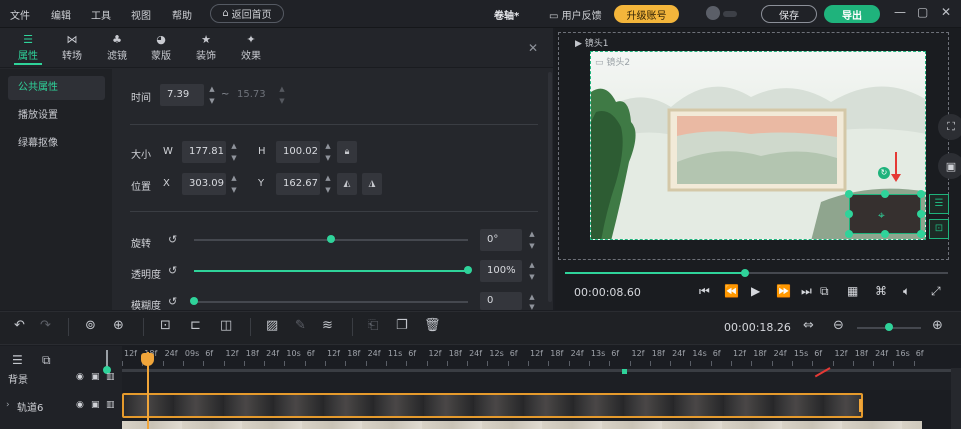 The height and width of the screenshot is (429, 961). I want to click on blur-slider-handle, so click(194, 301).